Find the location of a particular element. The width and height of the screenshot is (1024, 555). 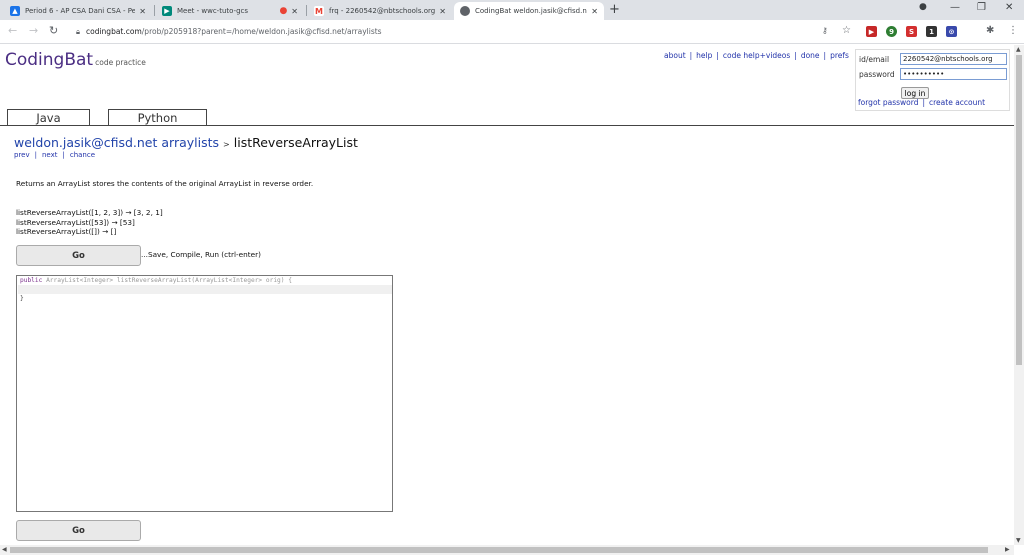

puzzle-icon: ✱ is located at coordinates (990, 30).